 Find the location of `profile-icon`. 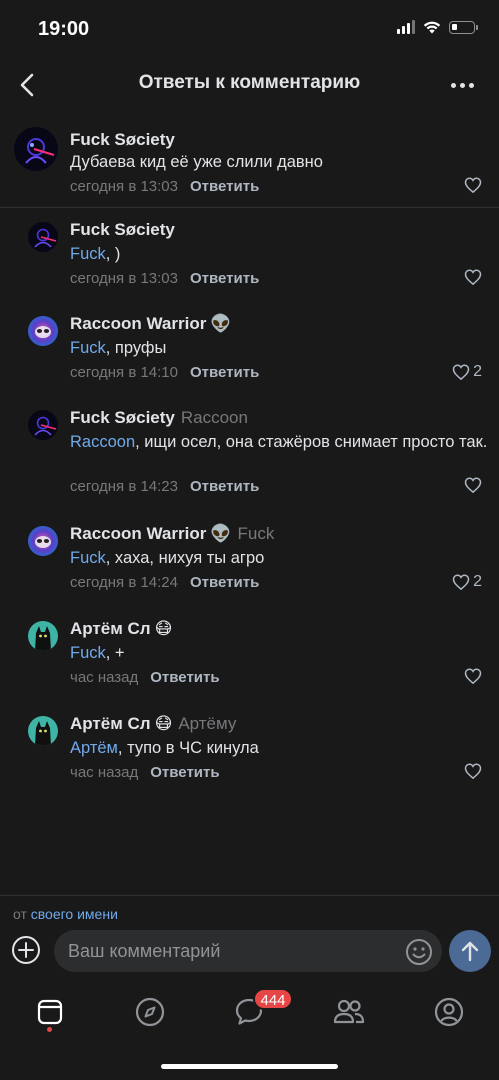

profile-icon is located at coordinates (449, 1012).